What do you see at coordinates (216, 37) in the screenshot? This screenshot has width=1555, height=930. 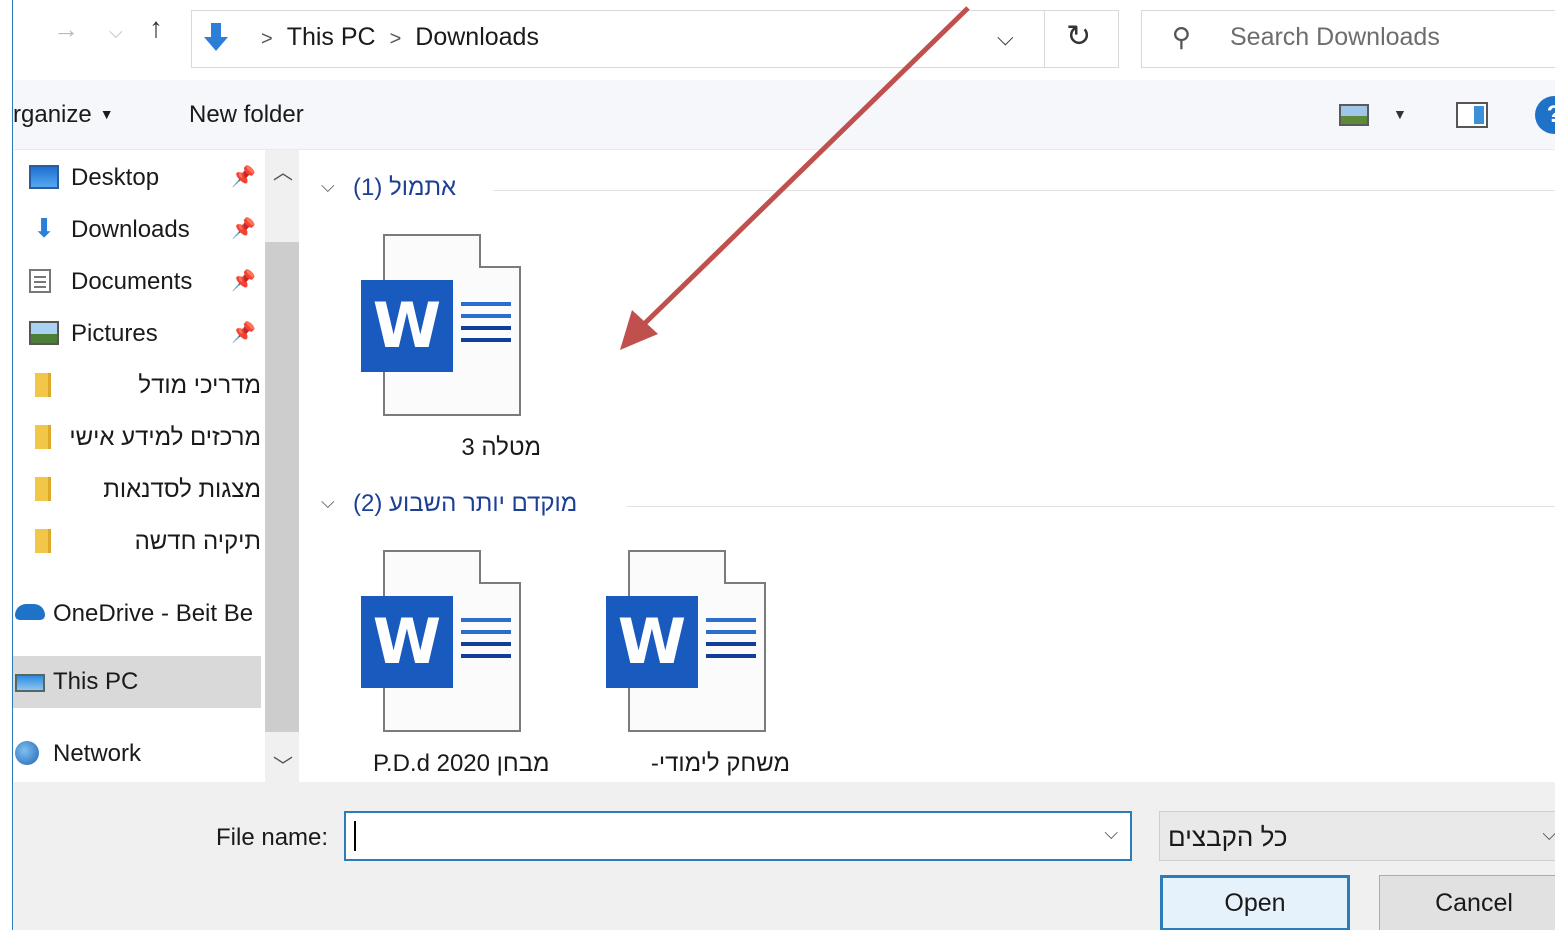 I see `downloads-arrow-icon` at bounding box center [216, 37].